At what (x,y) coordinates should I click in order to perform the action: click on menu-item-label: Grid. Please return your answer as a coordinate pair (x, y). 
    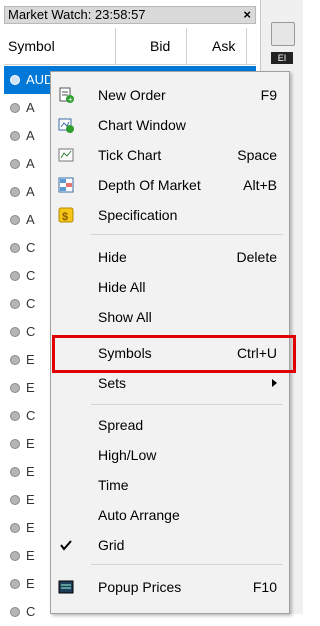
    Looking at the image, I should click on (111, 545).